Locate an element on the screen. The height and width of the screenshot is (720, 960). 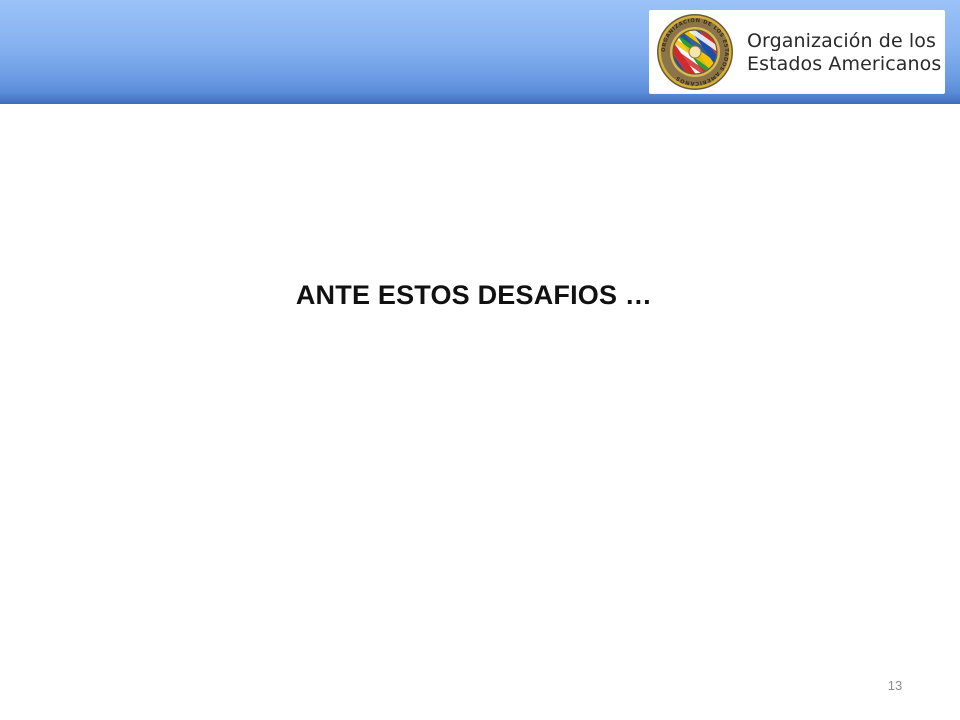
oas-seal-icon: ORGANIZACION DE LOS ESTADOS AMERICANOS is located at coordinates (695, 52).